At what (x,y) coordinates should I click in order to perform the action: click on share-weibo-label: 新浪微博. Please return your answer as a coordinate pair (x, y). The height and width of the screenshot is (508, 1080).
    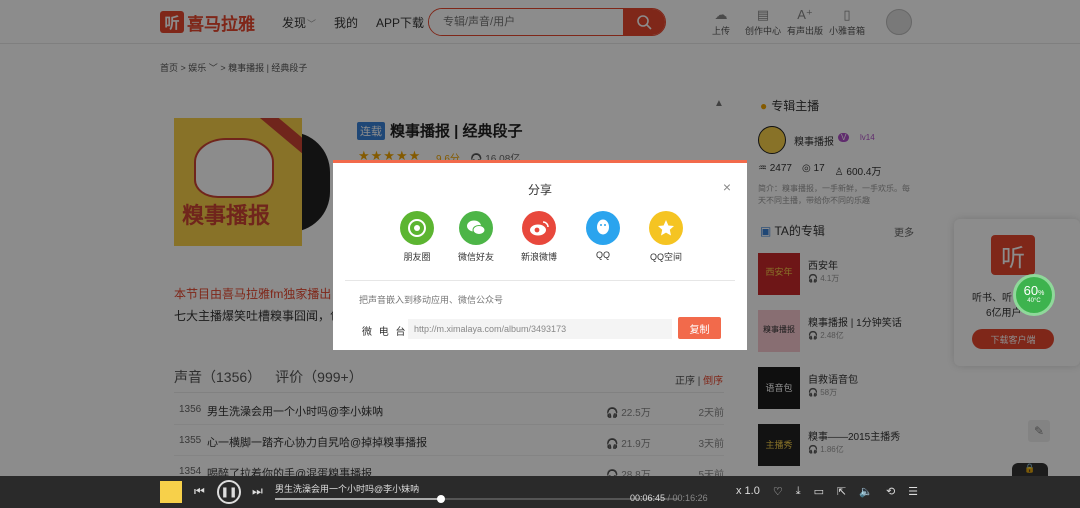
    Looking at the image, I should click on (538, 257).